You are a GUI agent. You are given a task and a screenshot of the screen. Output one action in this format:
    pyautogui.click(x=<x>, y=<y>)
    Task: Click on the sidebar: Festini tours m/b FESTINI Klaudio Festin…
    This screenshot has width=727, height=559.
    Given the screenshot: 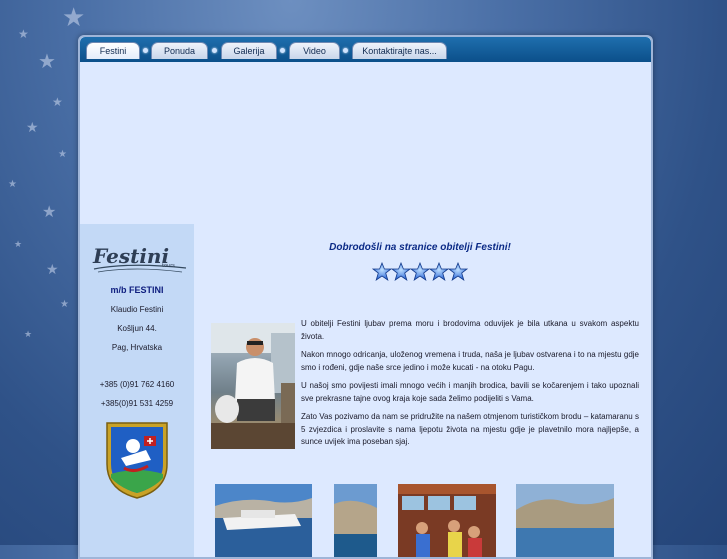 What is the action you would take?
    pyautogui.click(x=137, y=390)
    